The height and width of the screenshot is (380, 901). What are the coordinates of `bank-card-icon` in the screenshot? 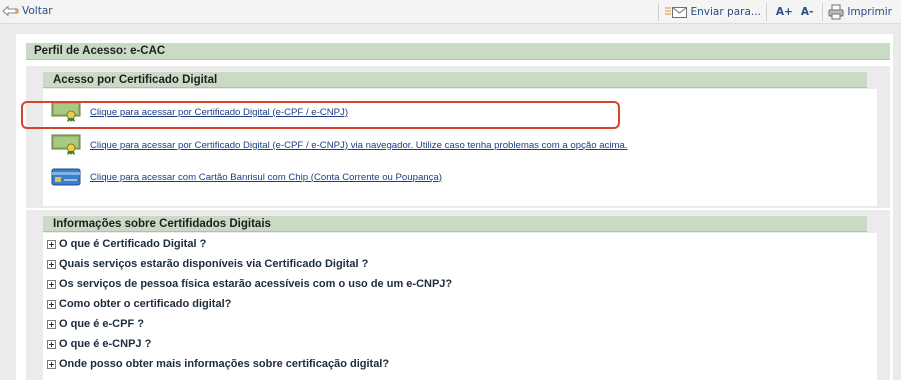 It's located at (66, 177).